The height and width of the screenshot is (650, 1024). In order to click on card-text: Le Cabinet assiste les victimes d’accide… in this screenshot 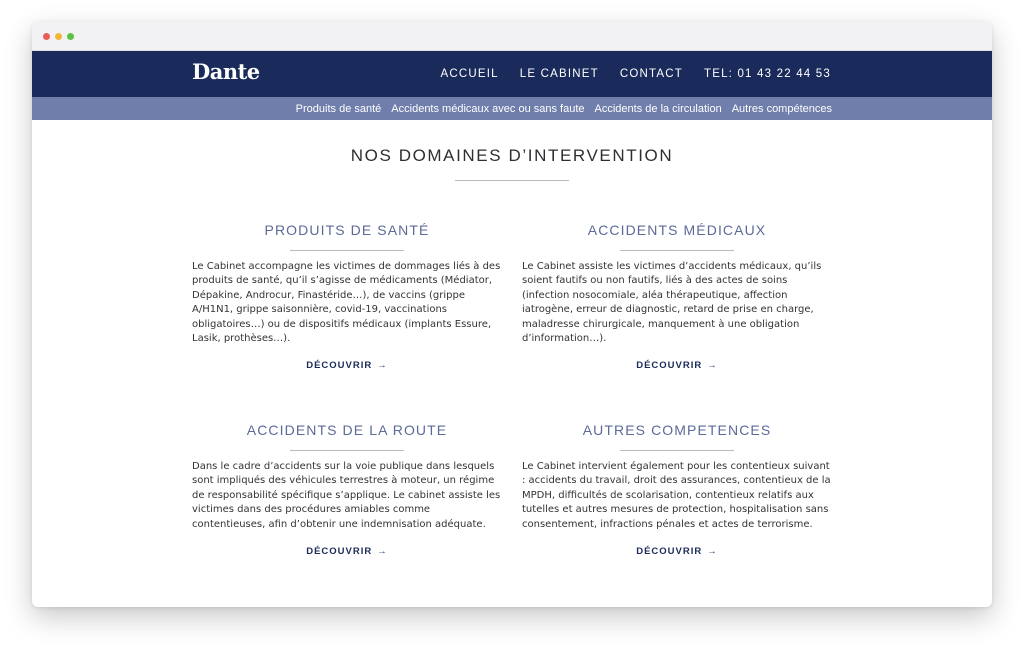, I will do `click(672, 303)`.